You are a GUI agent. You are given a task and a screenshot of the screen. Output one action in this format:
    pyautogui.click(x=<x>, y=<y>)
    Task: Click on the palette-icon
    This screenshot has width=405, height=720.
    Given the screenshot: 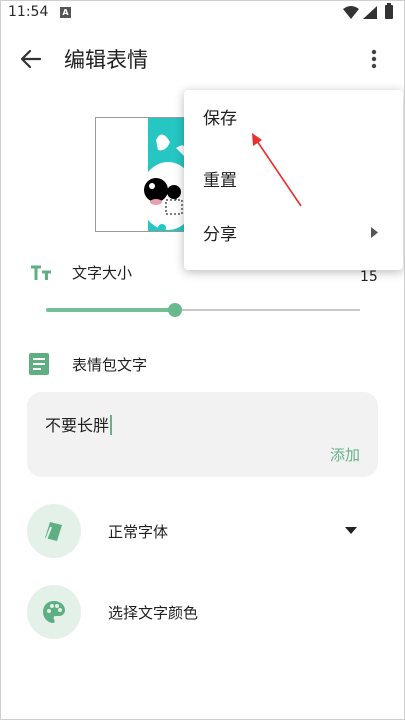 What is the action you would take?
    pyautogui.click(x=54, y=612)
    